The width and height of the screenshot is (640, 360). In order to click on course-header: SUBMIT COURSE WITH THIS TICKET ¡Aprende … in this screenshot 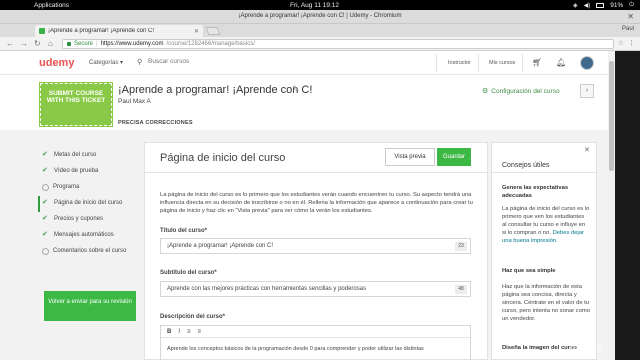, I will do `click(304, 102)`.